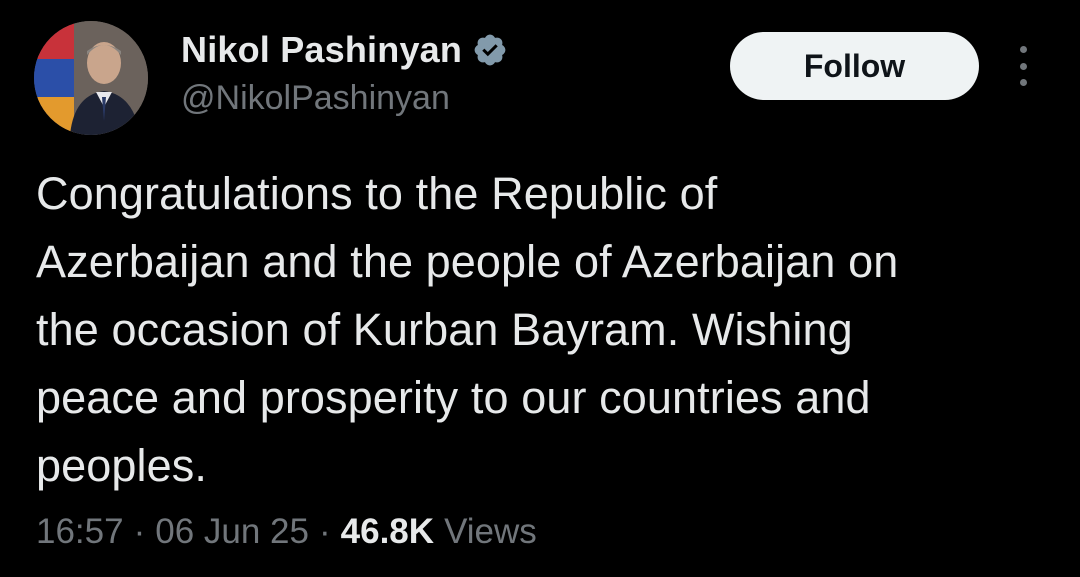 The height and width of the screenshot is (577, 1080). I want to click on profile-photo-icon, so click(91, 78).